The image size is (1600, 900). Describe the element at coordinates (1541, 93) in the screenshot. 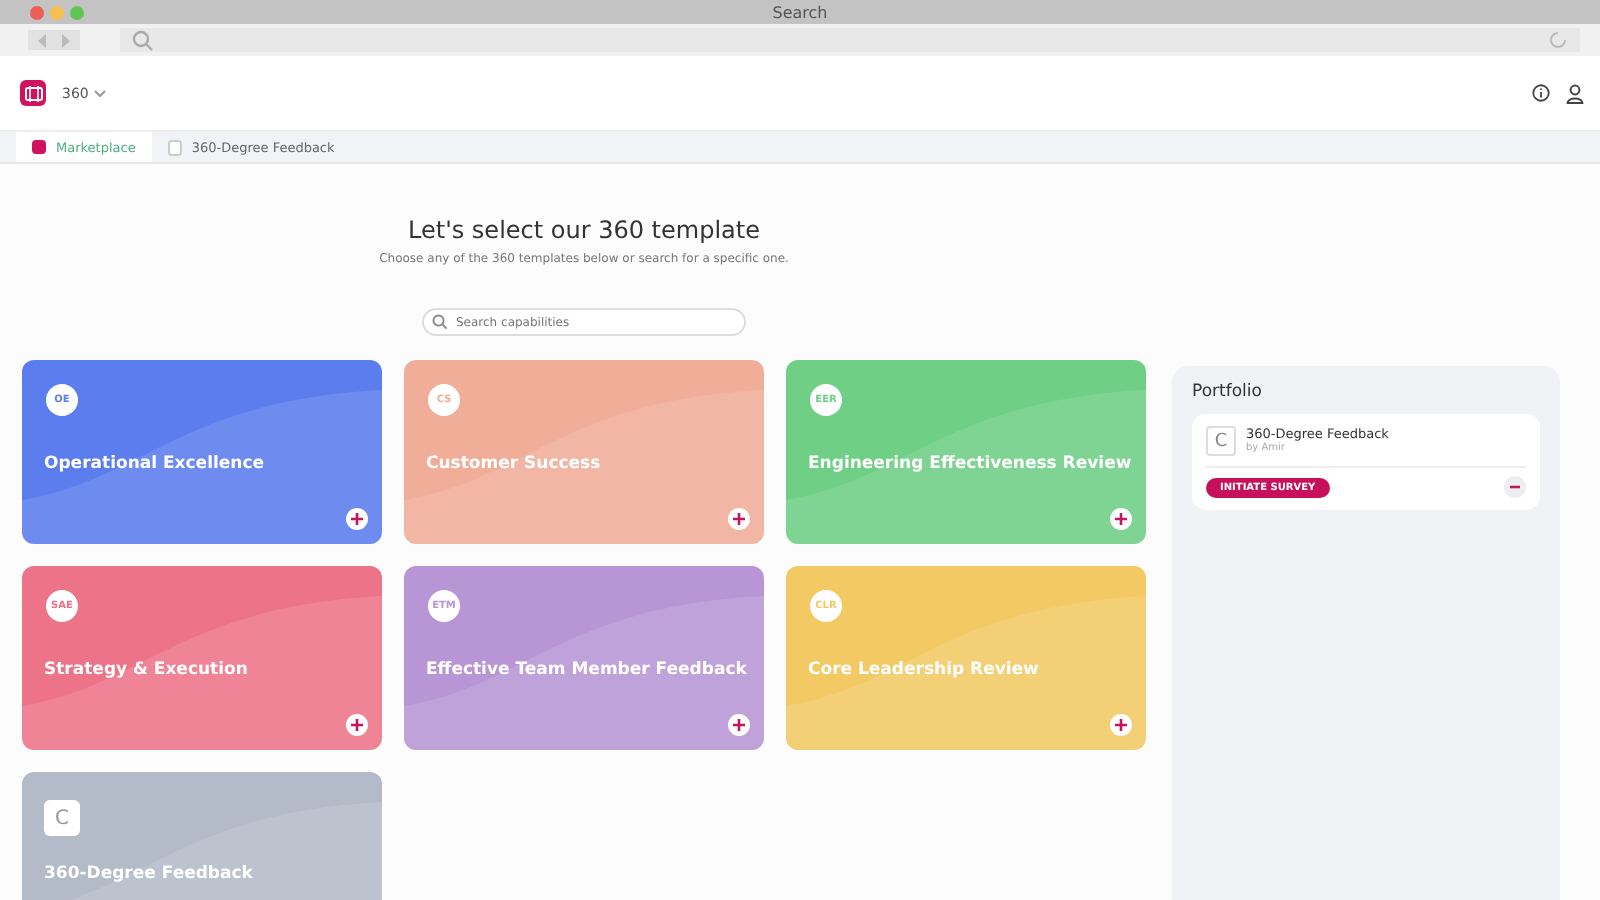

I see `info-icon` at that location.